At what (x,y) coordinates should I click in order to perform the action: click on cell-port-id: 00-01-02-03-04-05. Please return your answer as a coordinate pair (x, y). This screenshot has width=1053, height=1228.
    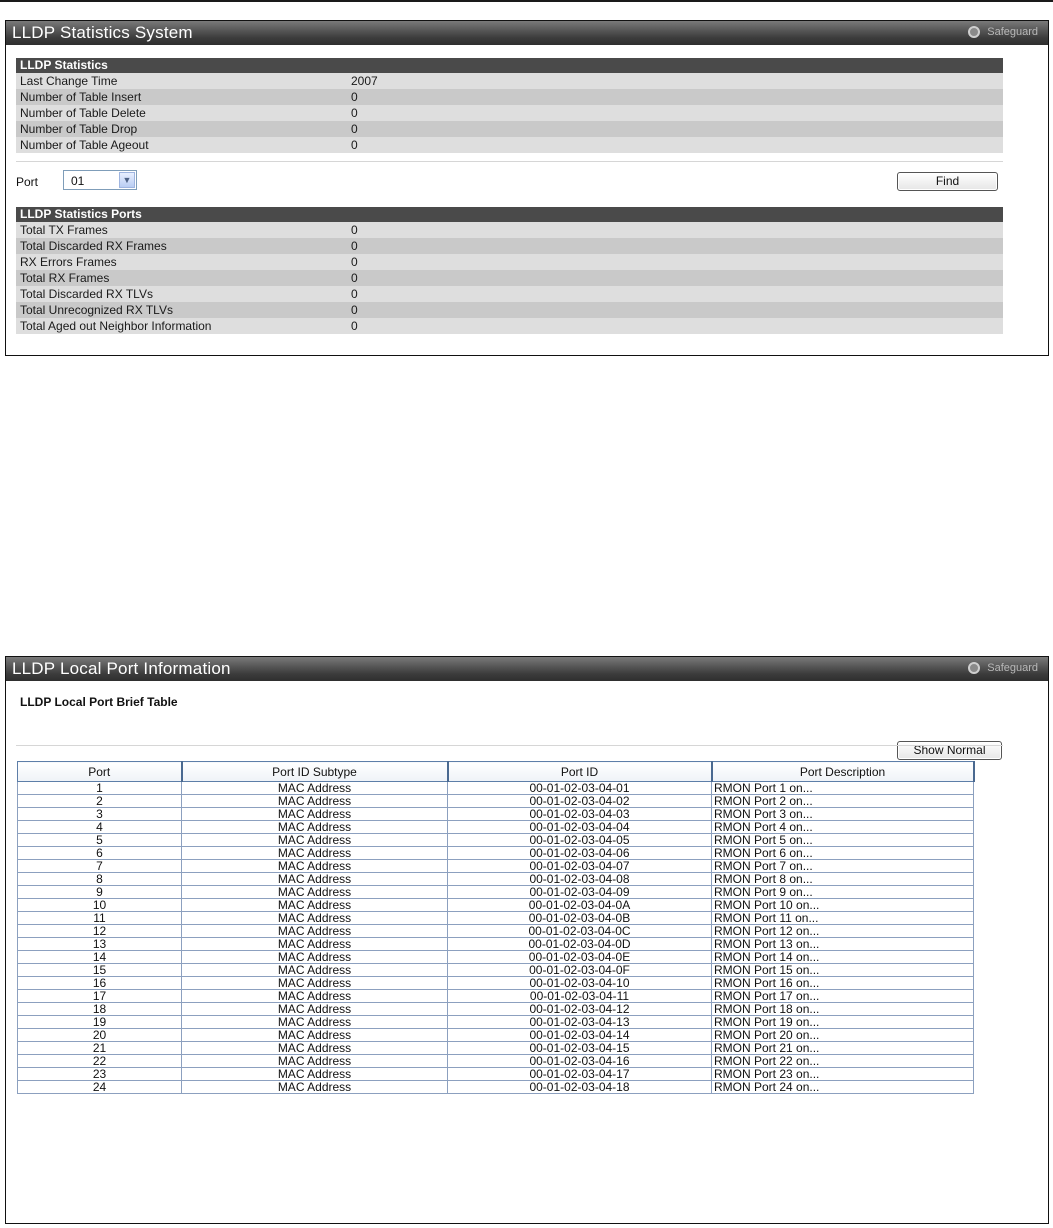
    Looking at the image, I should click on (579, 840).